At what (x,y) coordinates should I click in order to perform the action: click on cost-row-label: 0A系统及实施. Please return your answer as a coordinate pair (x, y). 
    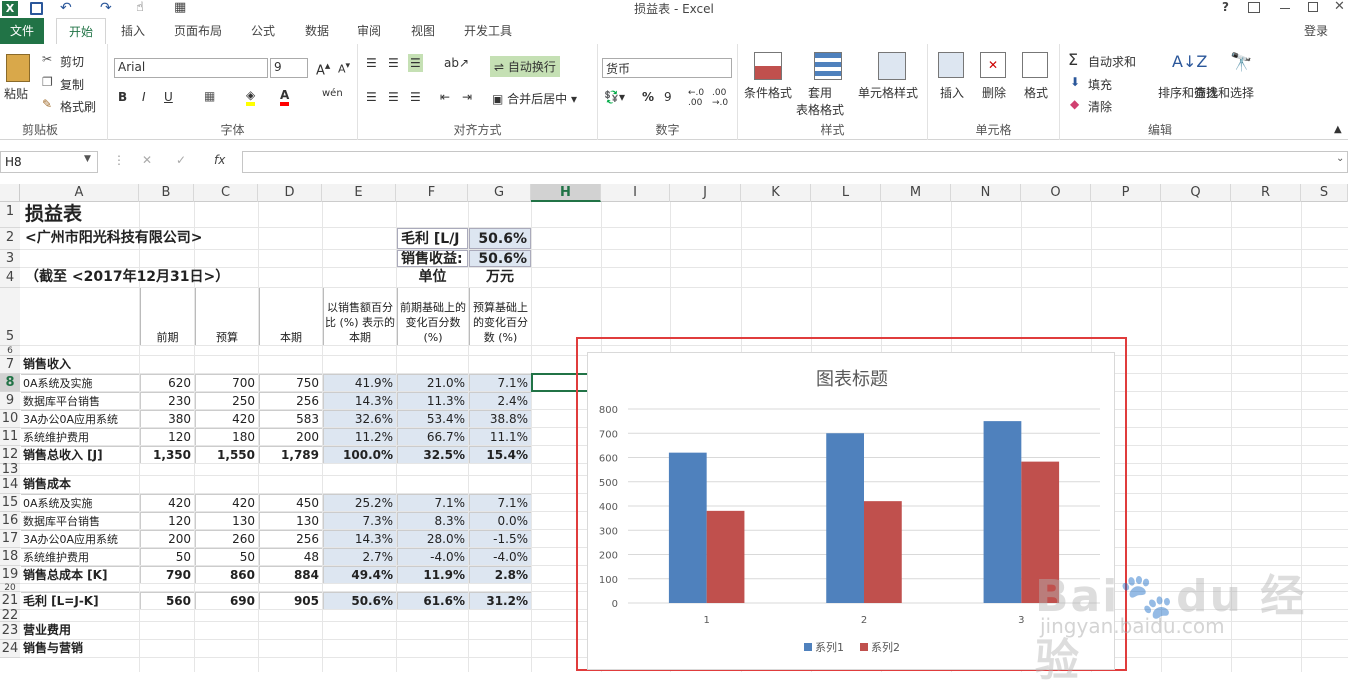
    Looking at the image, I should click on (80, 502).